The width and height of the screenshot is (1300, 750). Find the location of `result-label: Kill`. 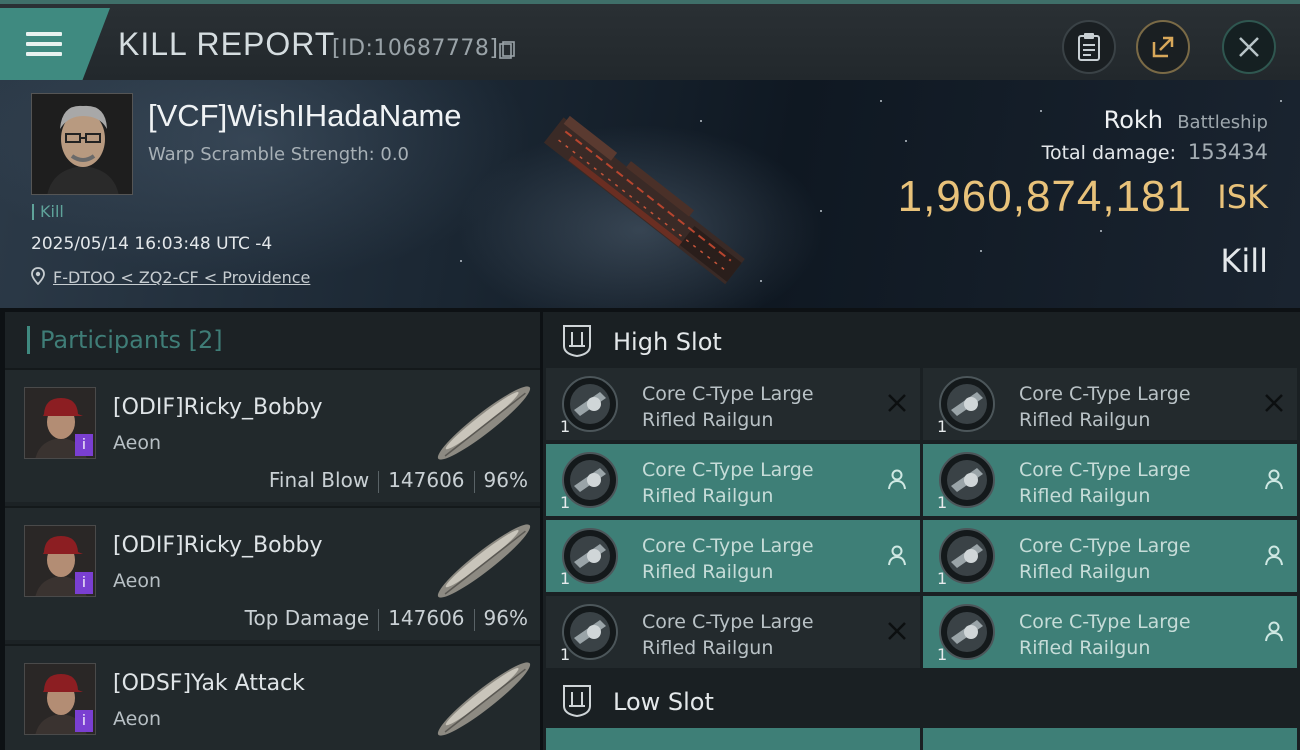

result-label: Kill is located at coordinates (1244, 261).